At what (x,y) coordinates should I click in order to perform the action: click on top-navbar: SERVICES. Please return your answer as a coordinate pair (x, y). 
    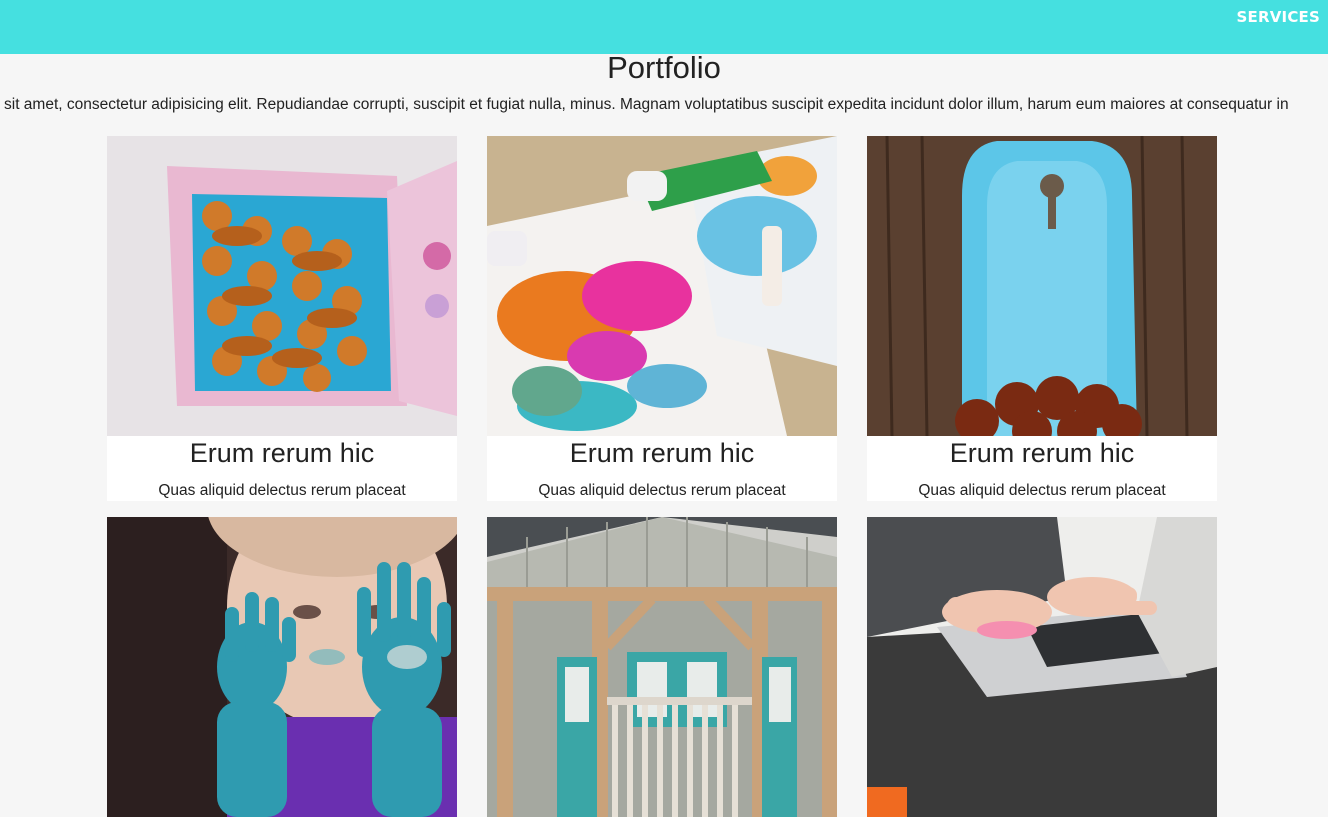
    Looking at the image, I should click on (664, 27).